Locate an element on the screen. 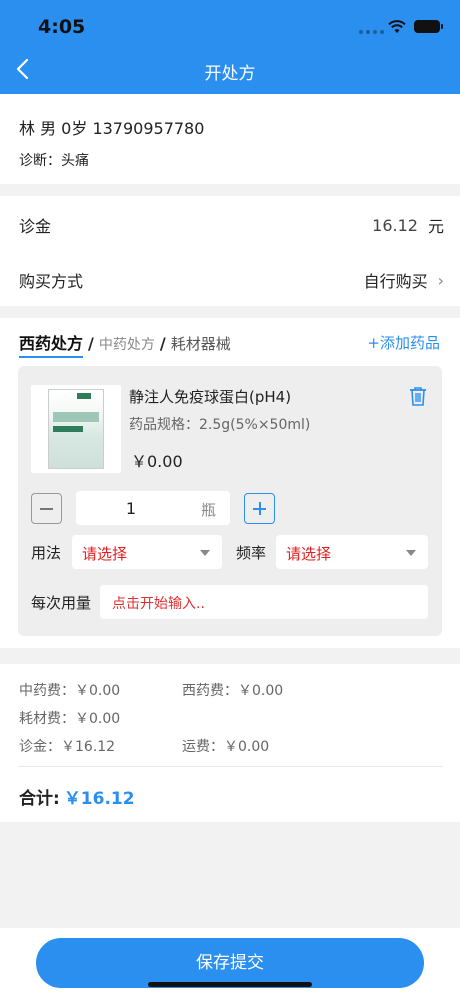 The height and width of the screenshot is (996, 460). consult-fee-unit: 元 is located at coordinates (435, 226).